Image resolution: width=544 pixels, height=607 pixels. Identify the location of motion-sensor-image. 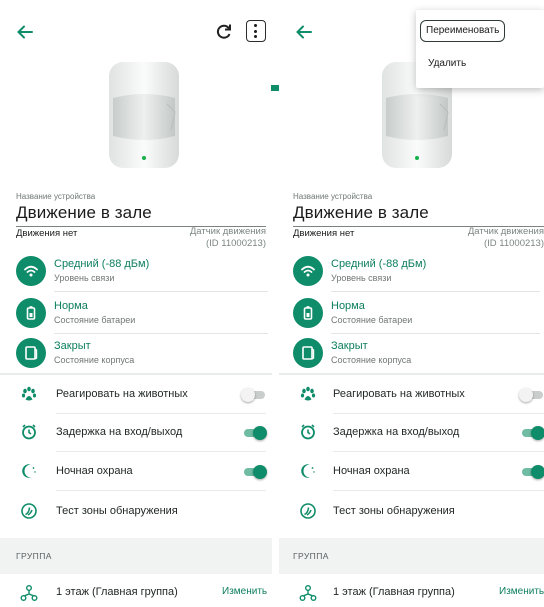
(144, 115).